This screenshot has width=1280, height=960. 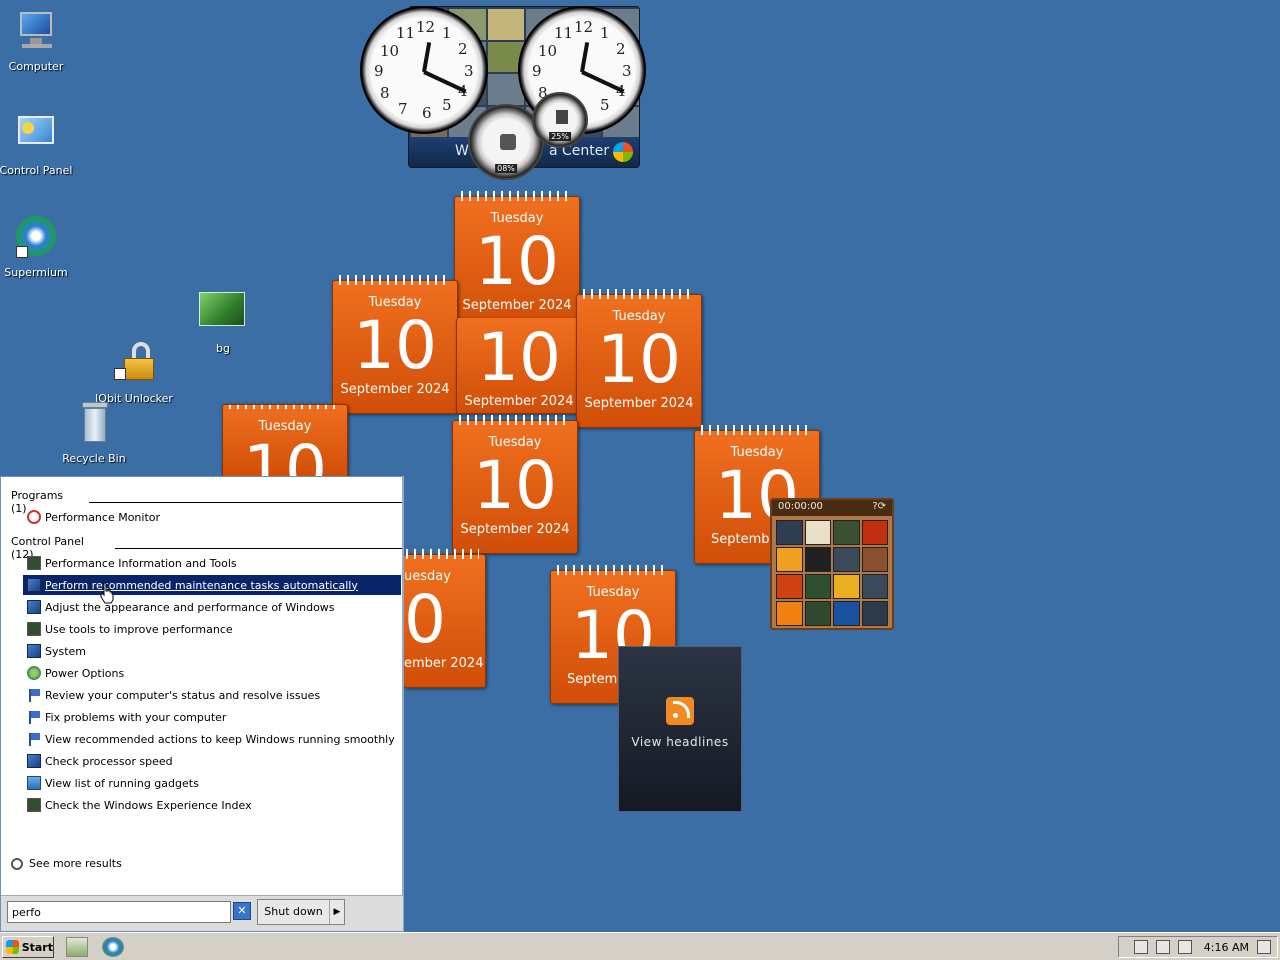 What do you see at coordinates (1140, 947) in the screenshot?
I see `action-center-flag-icon` at bounding box center [1140, 947].